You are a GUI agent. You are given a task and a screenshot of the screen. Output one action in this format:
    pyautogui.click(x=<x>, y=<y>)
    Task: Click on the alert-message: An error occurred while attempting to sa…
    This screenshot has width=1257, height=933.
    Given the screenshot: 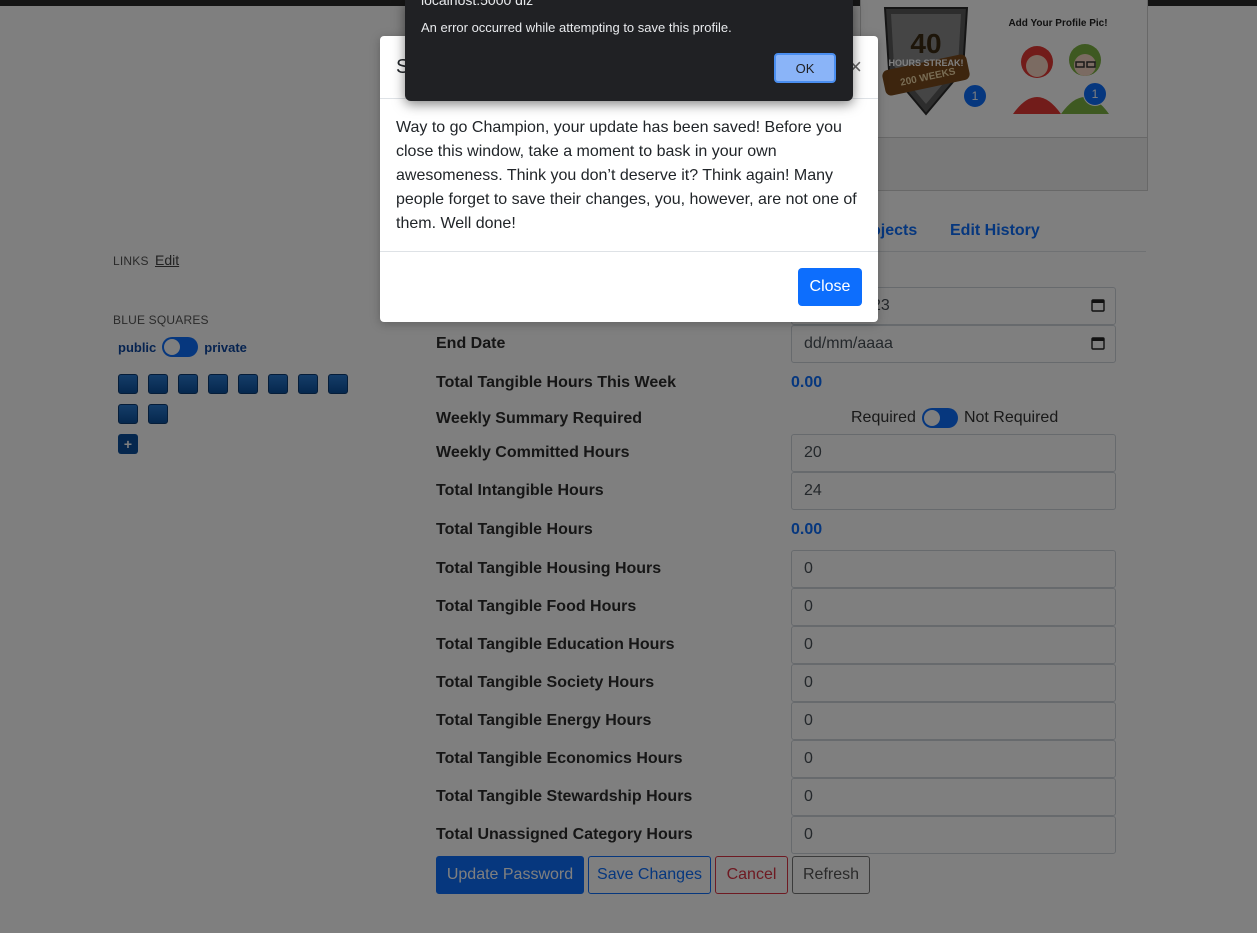 What is the action you would take?
    pyautogui.click(x=576, y=27)
    